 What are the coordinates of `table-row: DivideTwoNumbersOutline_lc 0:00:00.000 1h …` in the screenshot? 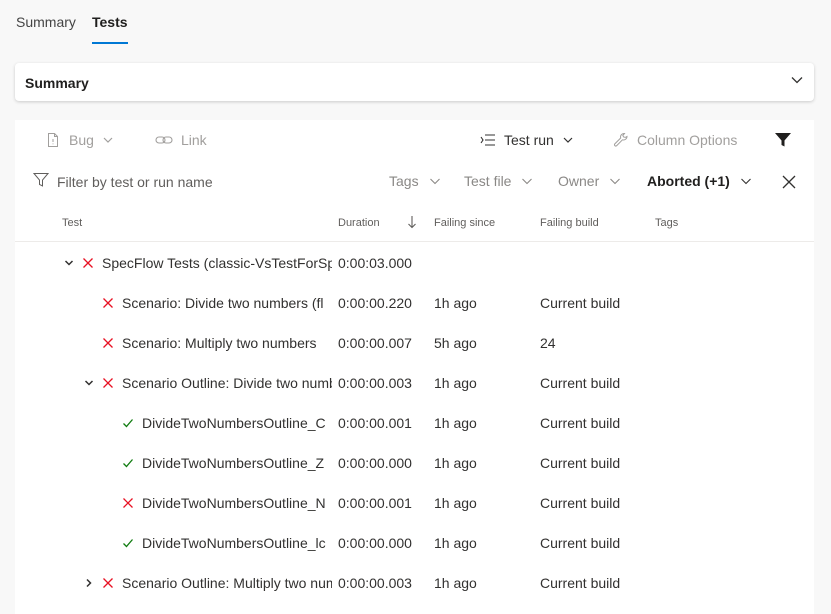 It's located at (414, 543).